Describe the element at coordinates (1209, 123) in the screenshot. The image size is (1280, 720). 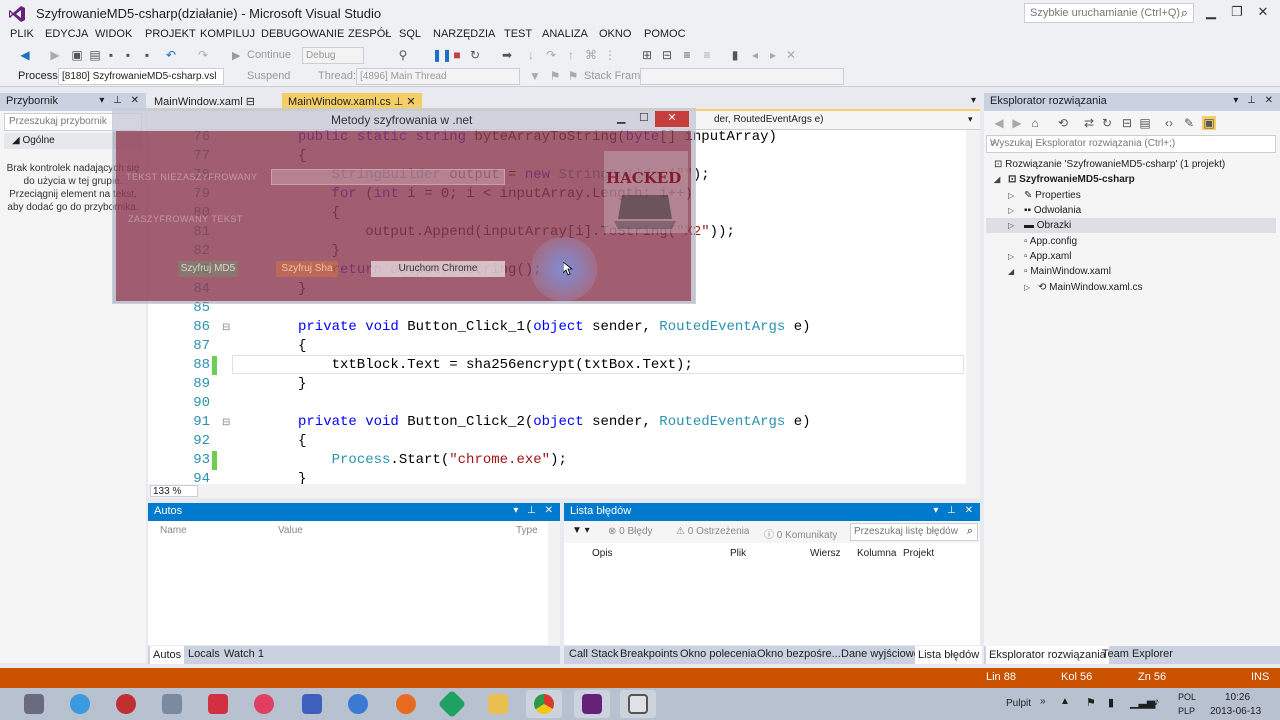
I see `preview-icon: ▣` at that location.